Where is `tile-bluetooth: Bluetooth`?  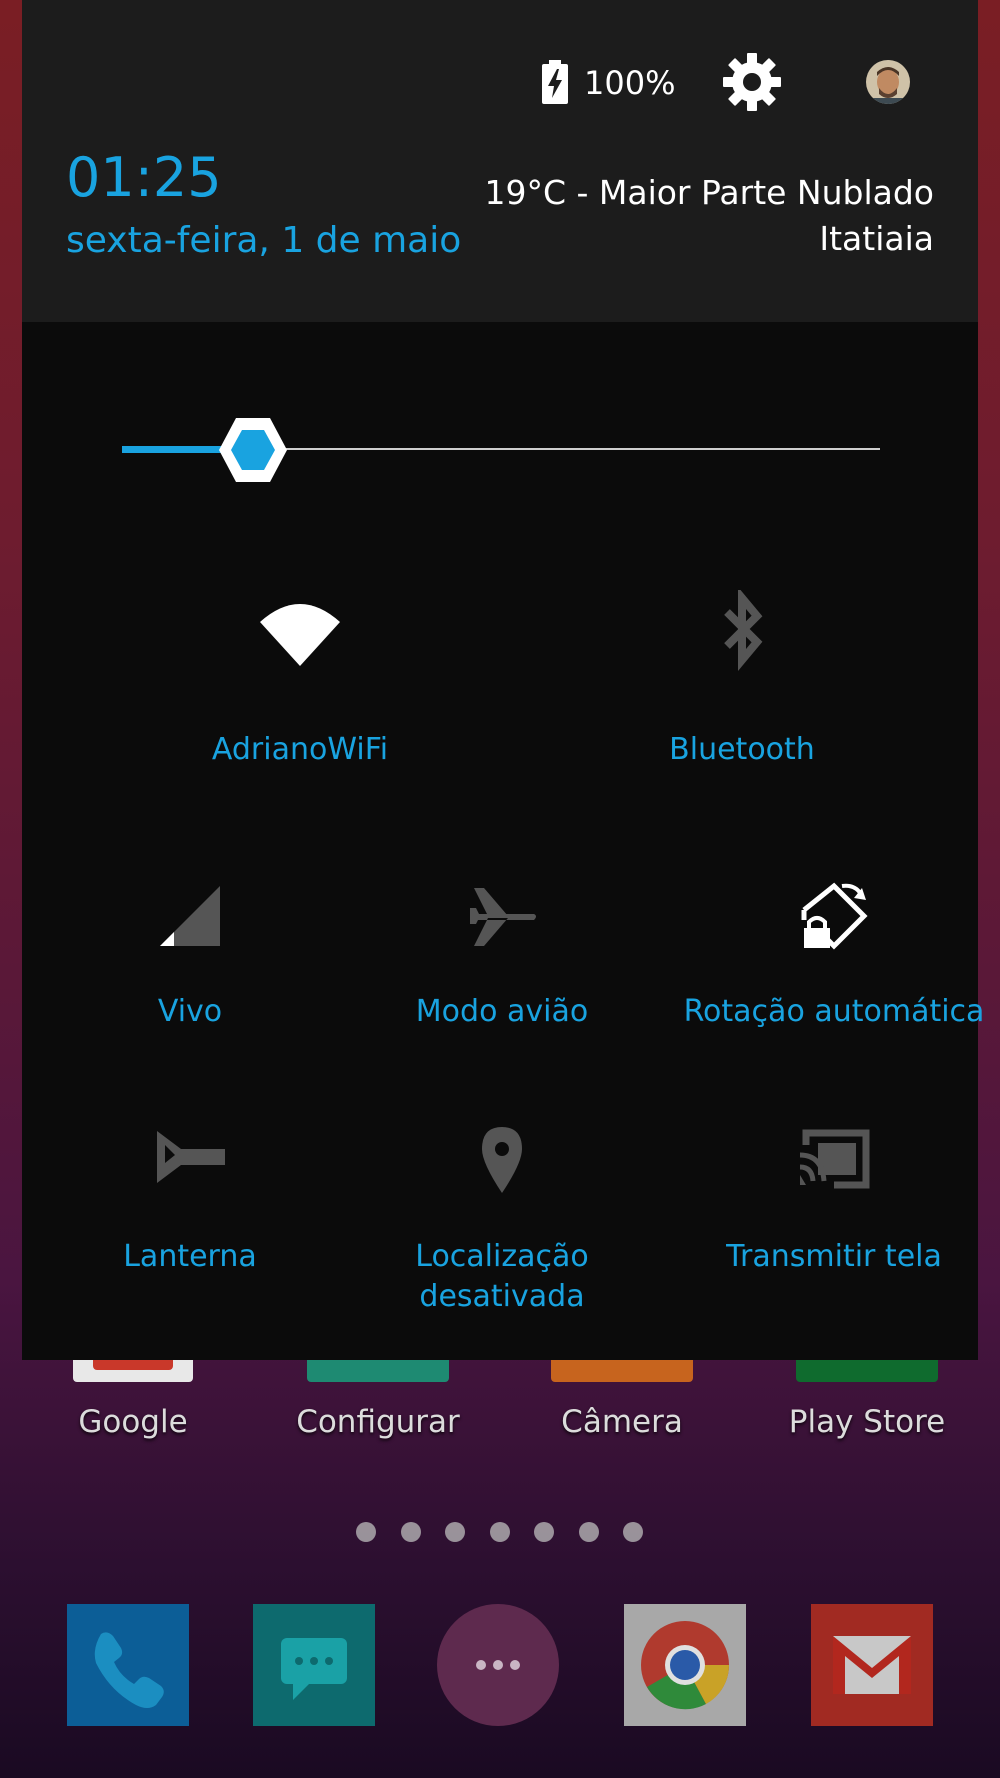
tile-bluetooth: Bluetooth is located at coordinates (742, 688).